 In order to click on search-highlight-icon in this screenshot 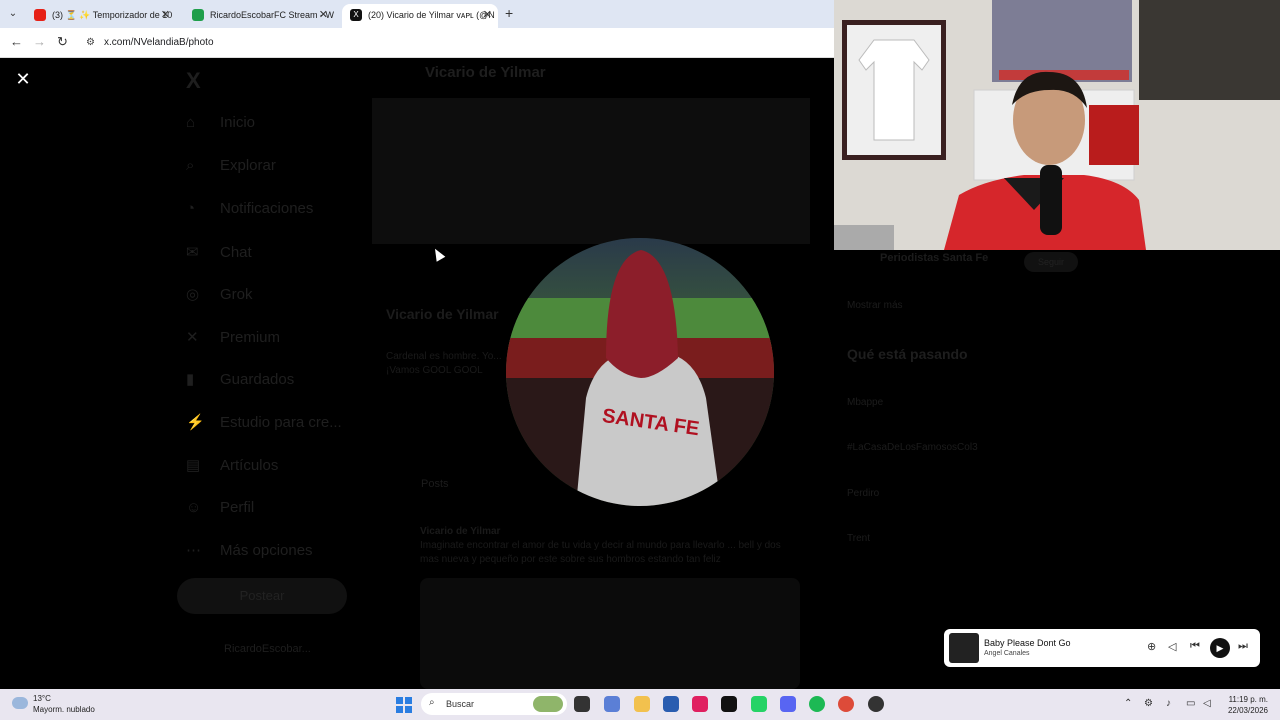, I will do `click(548, 704)`.